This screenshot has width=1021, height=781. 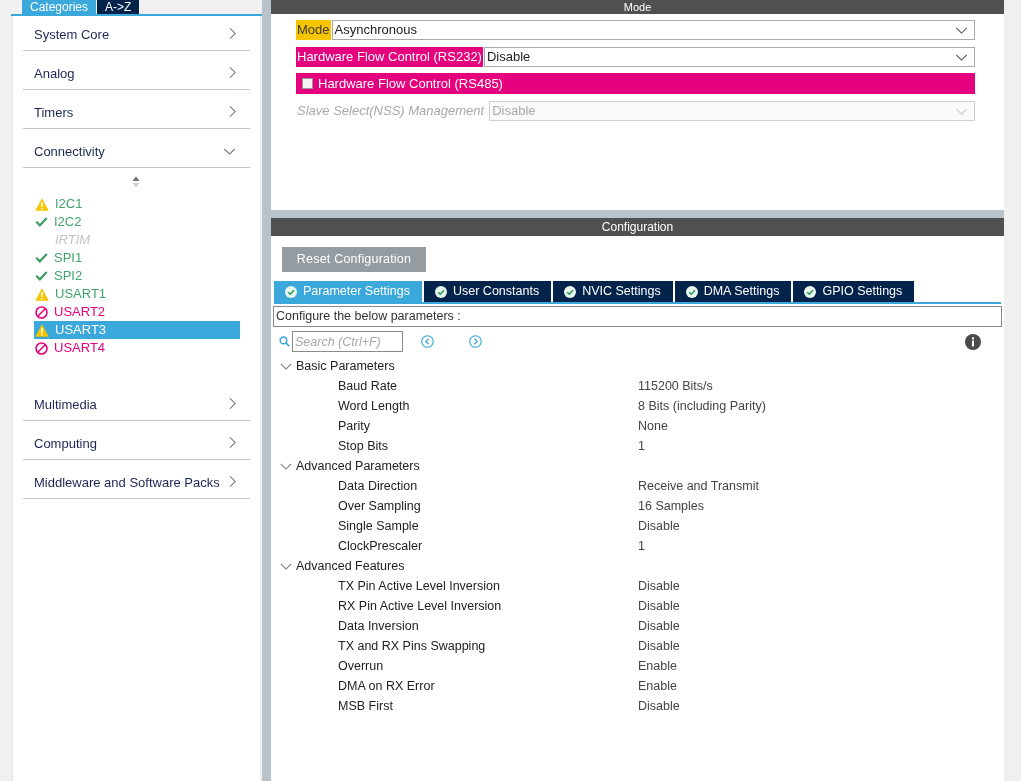 What do you see at coordinates (702, 406) in the screenshot?
I see `parameter-value: 8 Bits (including Parity)` at bounding box center [702, 406].